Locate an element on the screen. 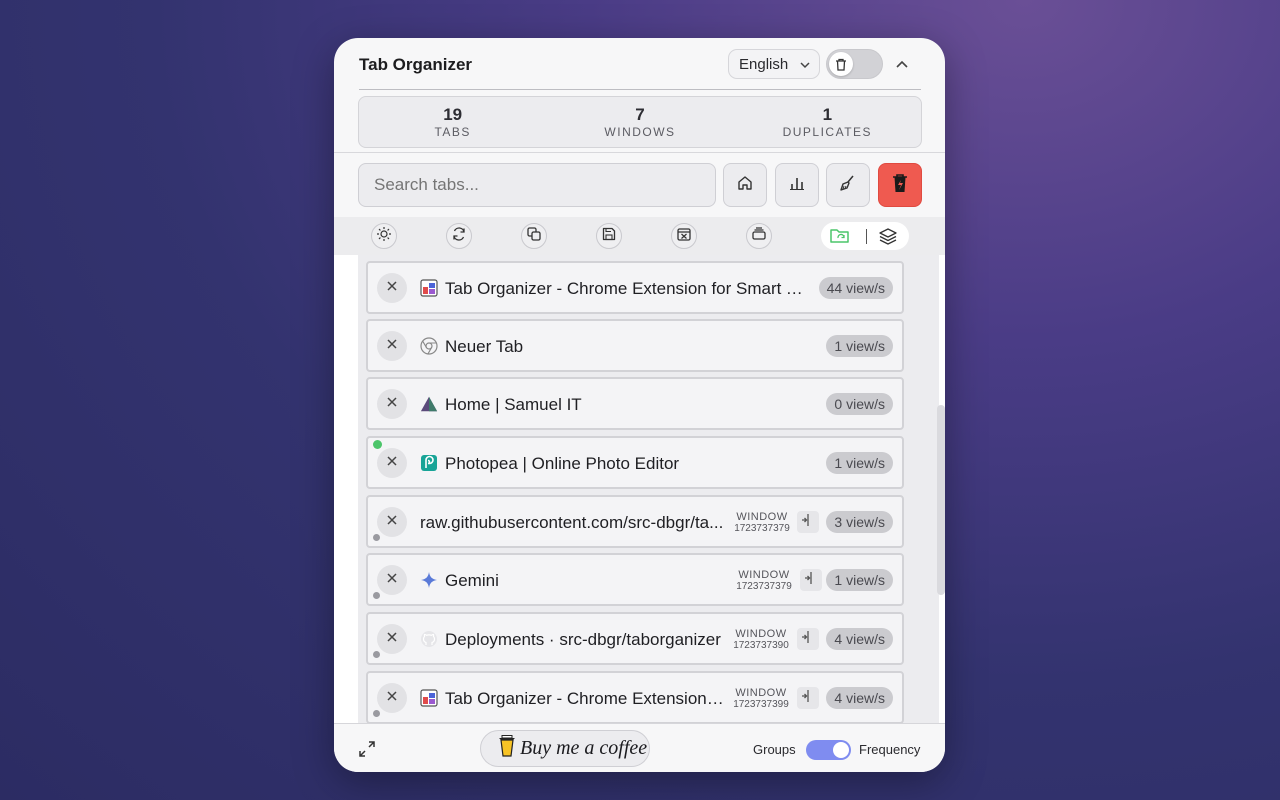  duplicates-button is located at coordinates (534, 236).